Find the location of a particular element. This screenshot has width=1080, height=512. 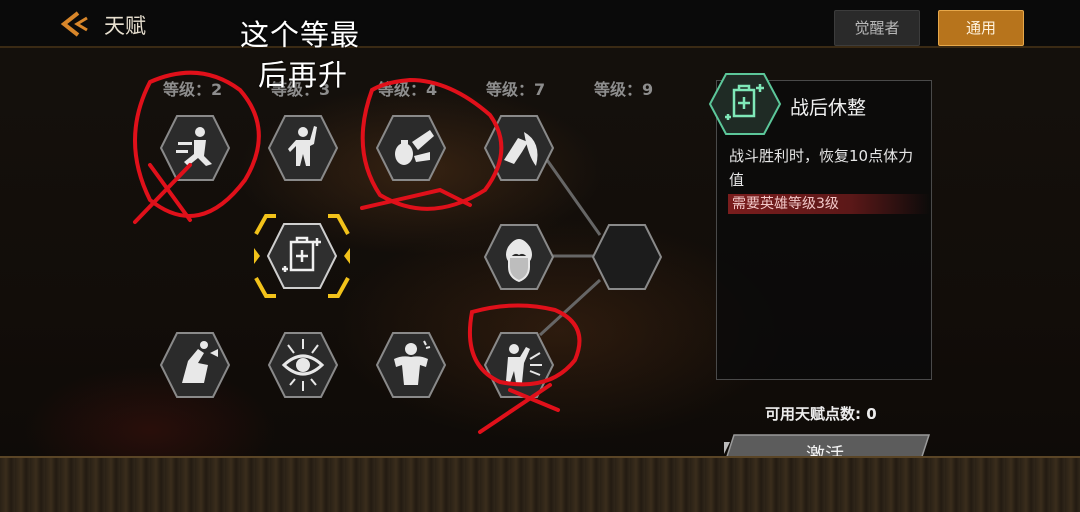

empty-slot-icon is located at coordinates (627, 257).